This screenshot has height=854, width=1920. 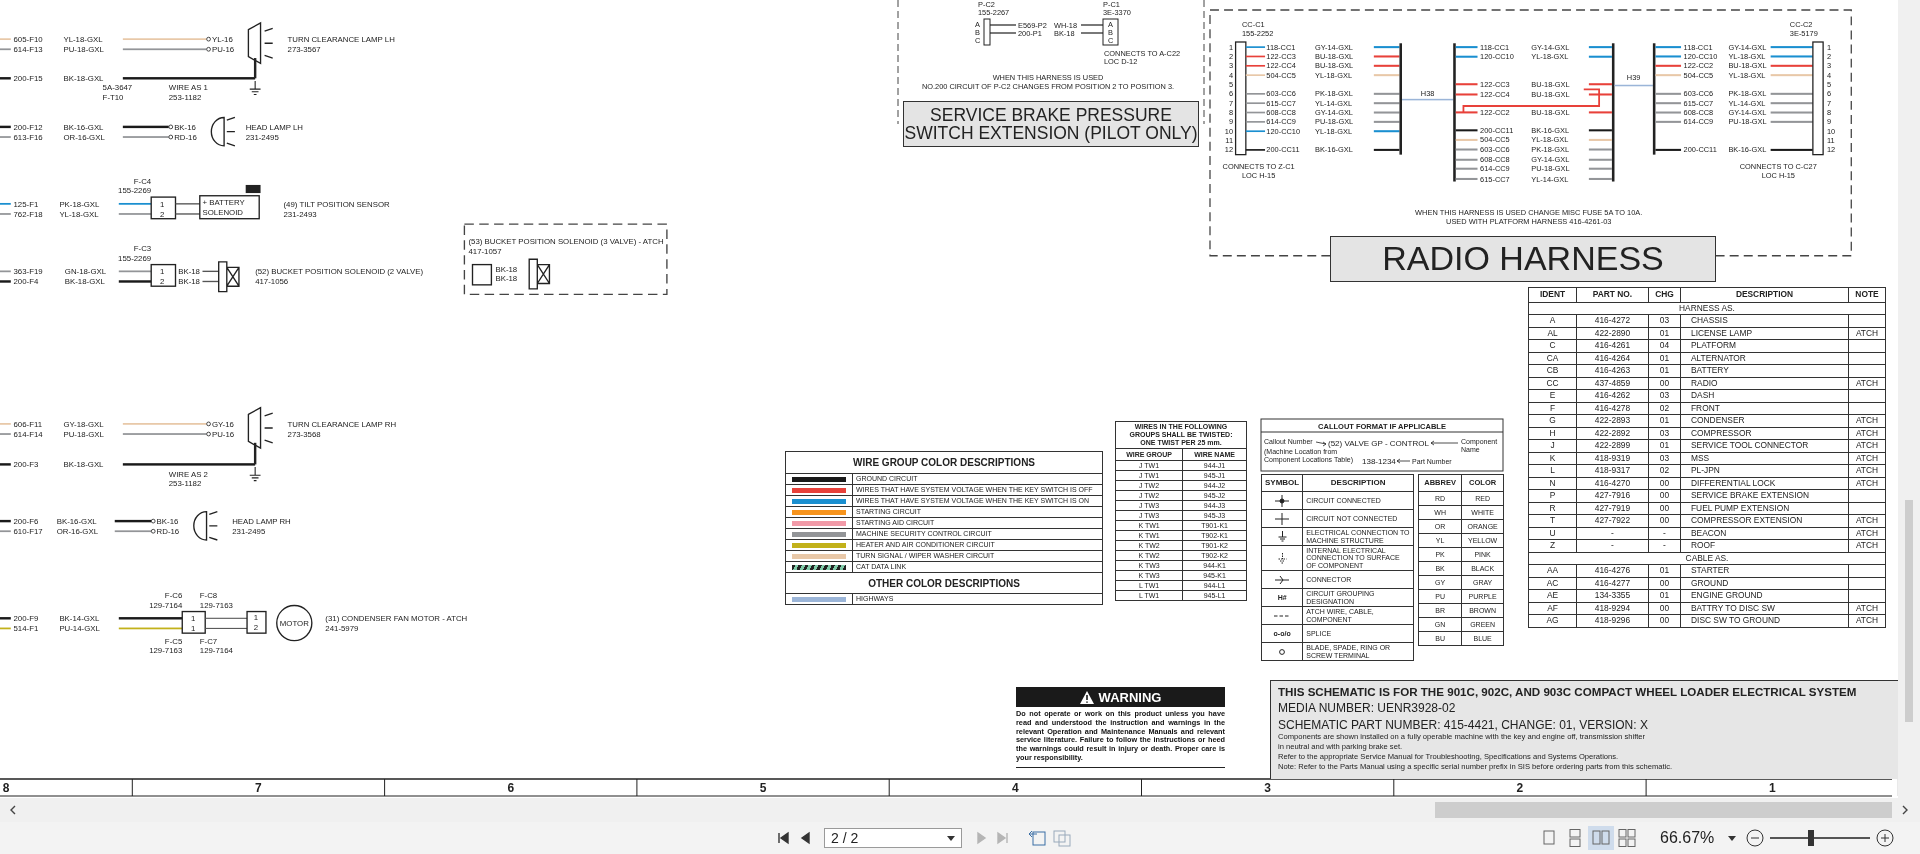 What do you see at coordinates (261, 521) in the screenshot?
I see `component-name: HEAD LAMP RH` at bounding box center [261, 521].